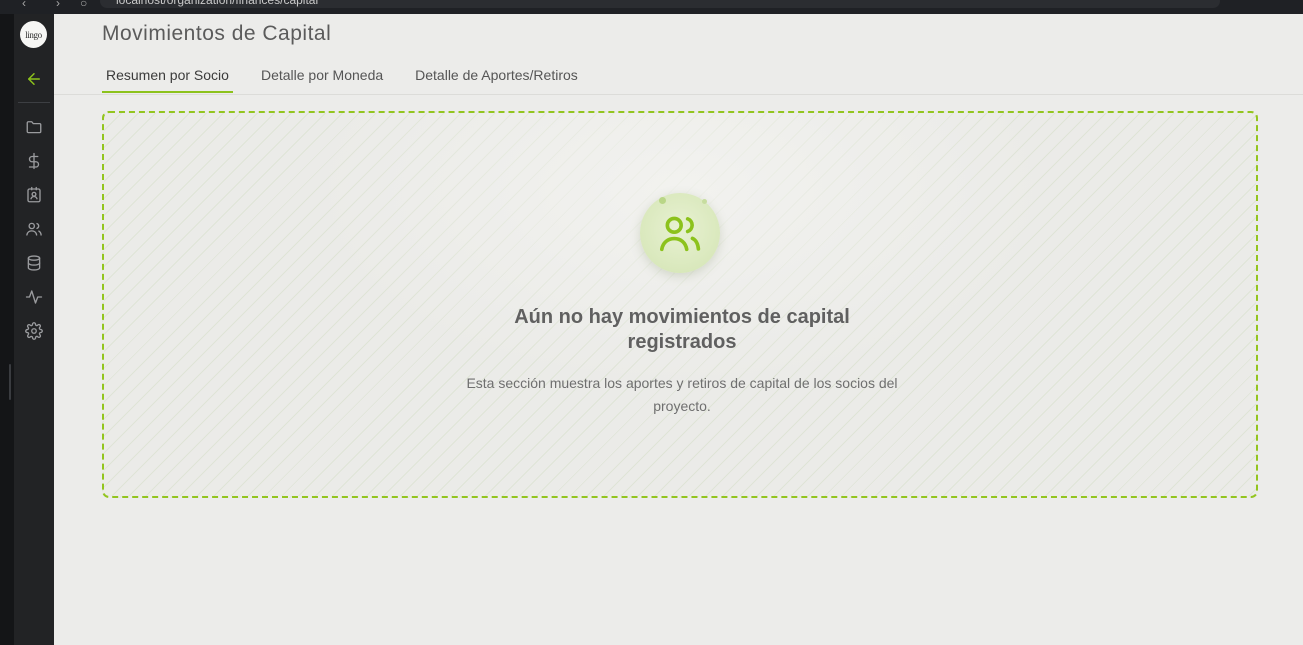 The width and height of the screenshot is (1303, 645). I want to click on sidebar-divider, so click(34, 102).